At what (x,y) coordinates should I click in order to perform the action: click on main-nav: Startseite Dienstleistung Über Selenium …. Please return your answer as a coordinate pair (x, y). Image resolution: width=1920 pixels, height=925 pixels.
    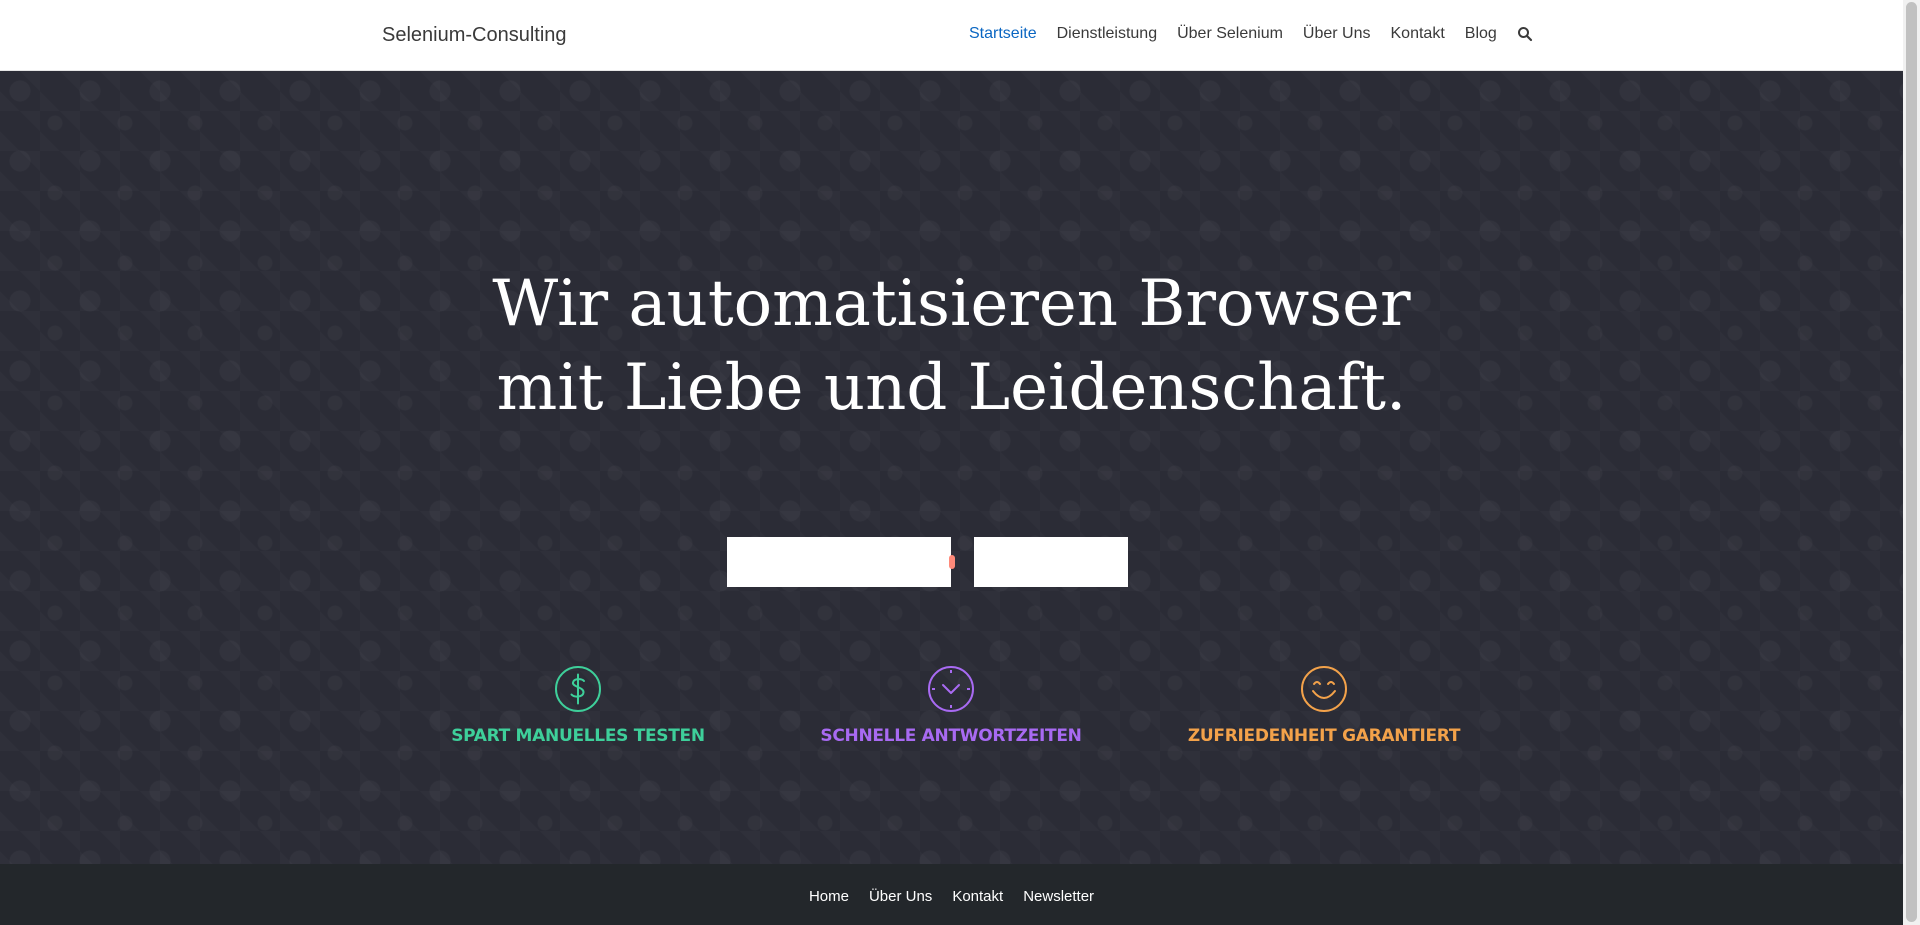
    Looking at the image, I should click on (1251, 34).